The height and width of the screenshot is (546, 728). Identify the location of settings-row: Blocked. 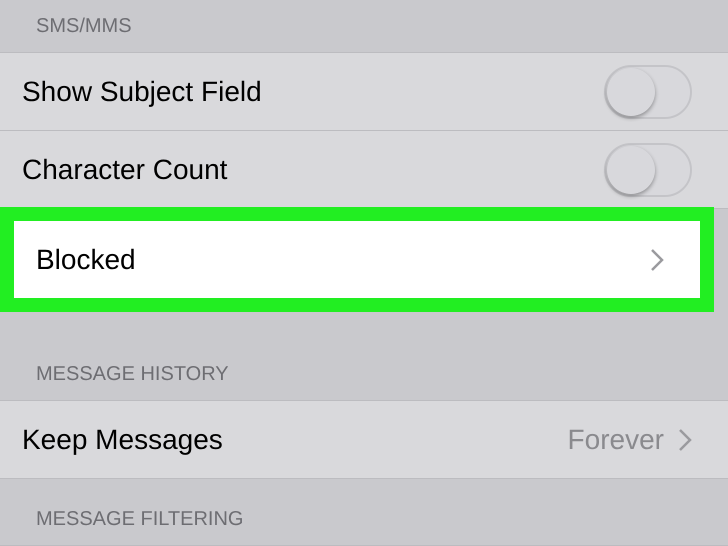
(357, 259).